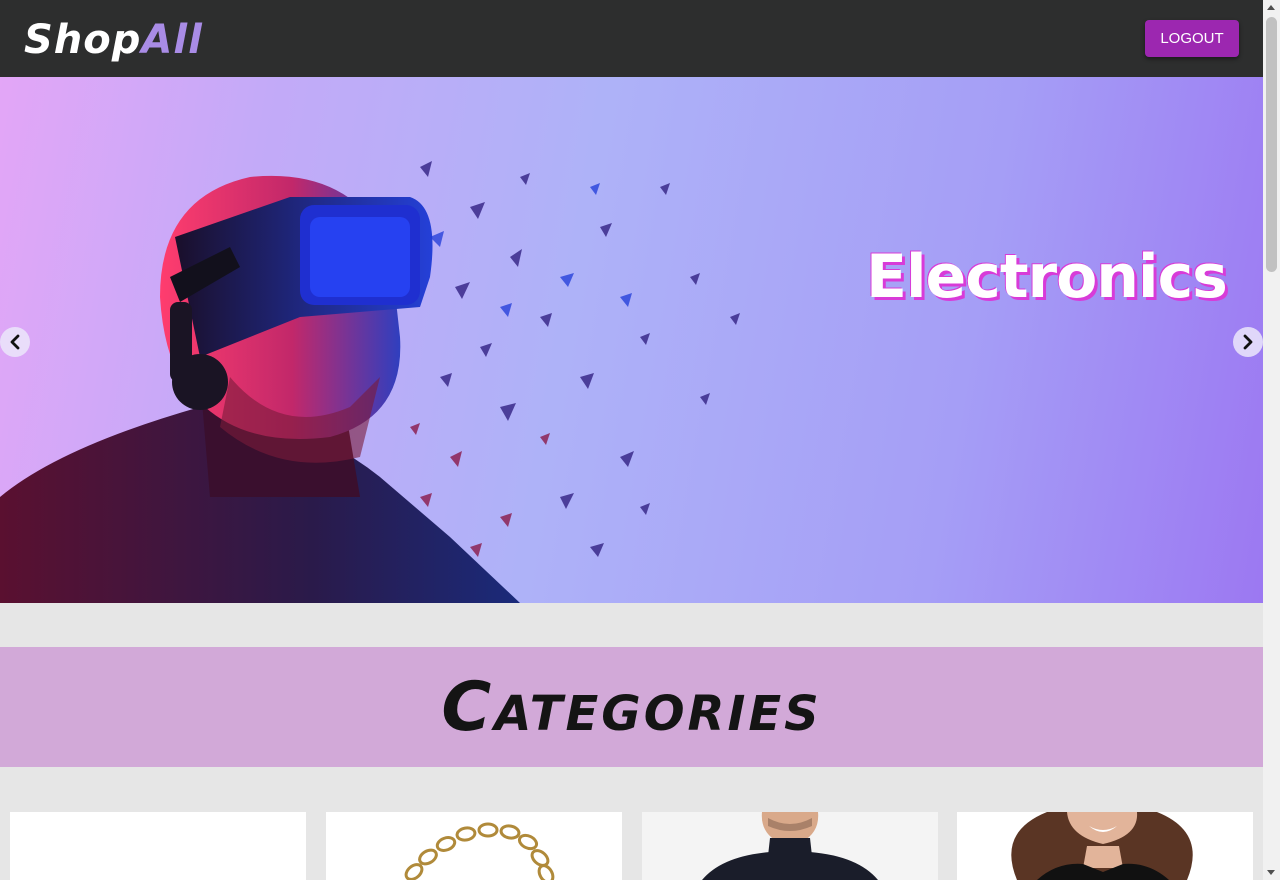 Image resolution: width=1280 pixels, height=880 pixels. I want to click on top-navbar: ShopAll LOGOUT, so click(631, 38).